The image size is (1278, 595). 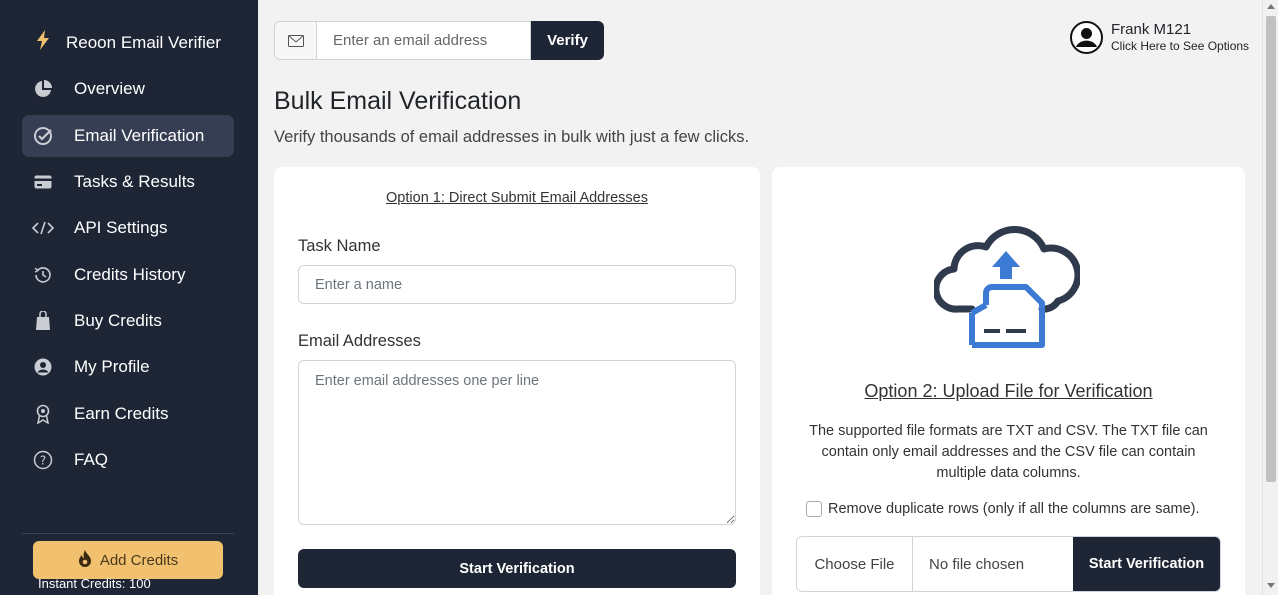 I want to click on instant-credits: Instant Credits: 100, so click(x=94, y=583).